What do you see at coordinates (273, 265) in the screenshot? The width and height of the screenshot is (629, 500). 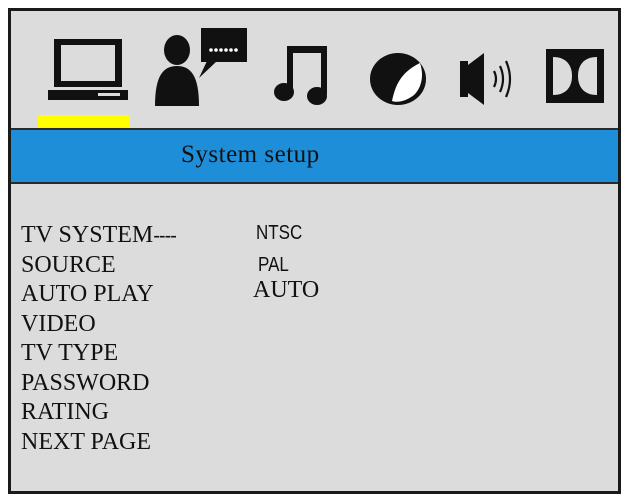 I see `option-pal: PAL` at bounding box center [273, 265].